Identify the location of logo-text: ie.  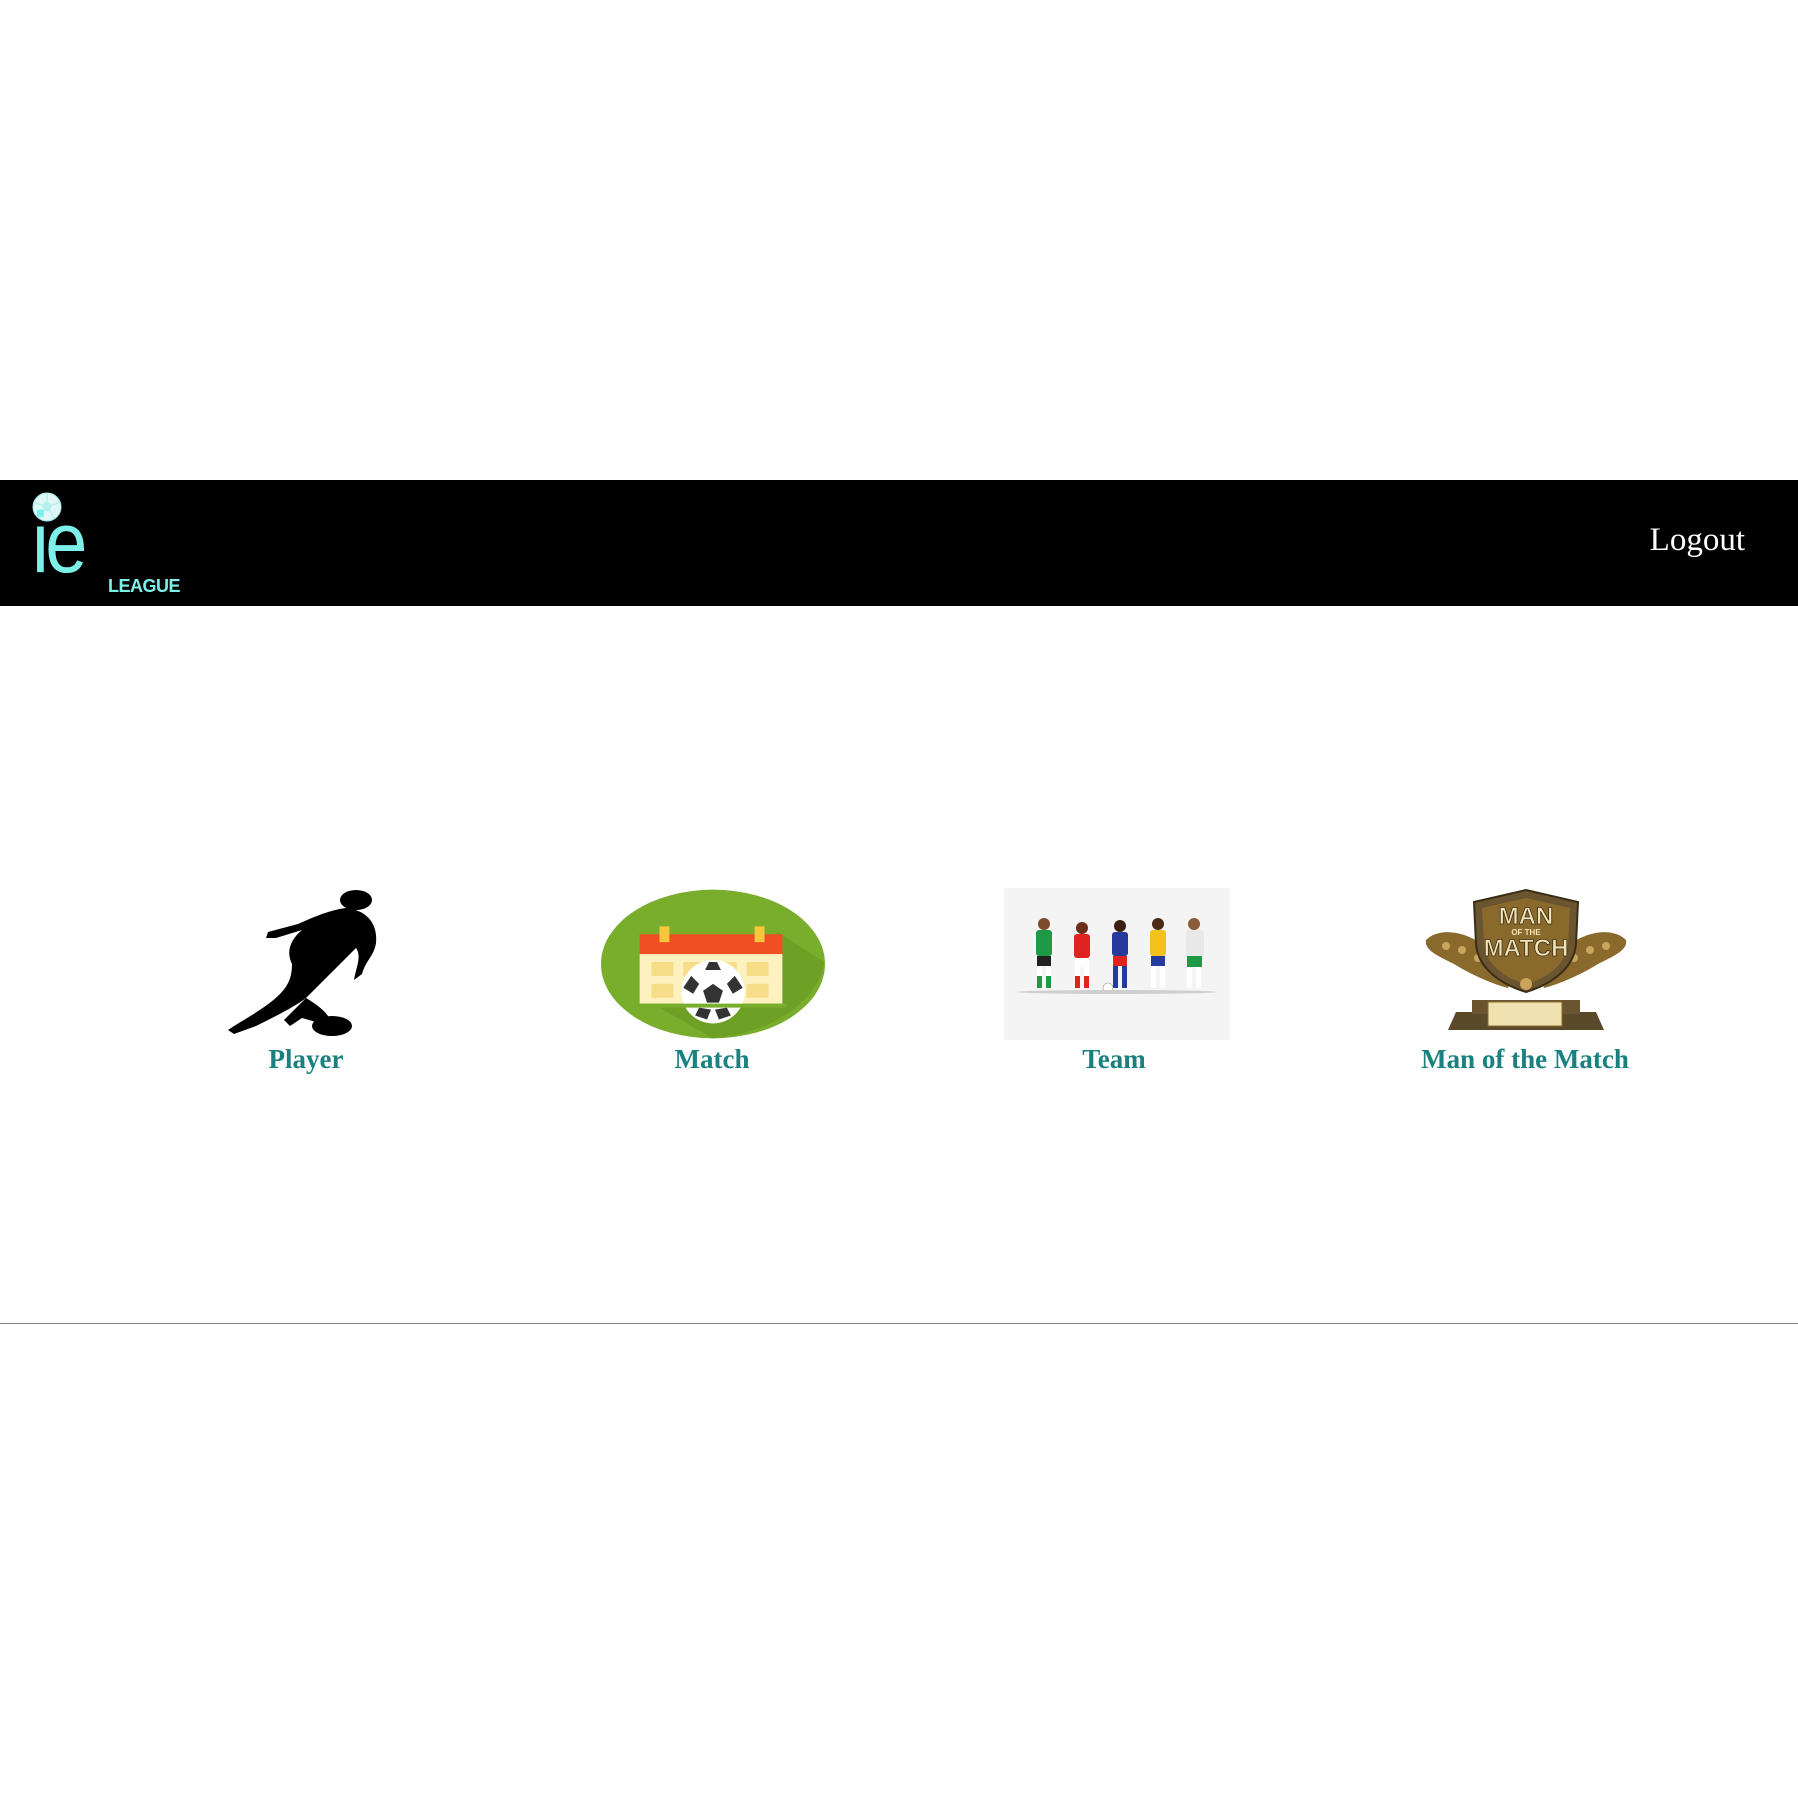
(59, 543).